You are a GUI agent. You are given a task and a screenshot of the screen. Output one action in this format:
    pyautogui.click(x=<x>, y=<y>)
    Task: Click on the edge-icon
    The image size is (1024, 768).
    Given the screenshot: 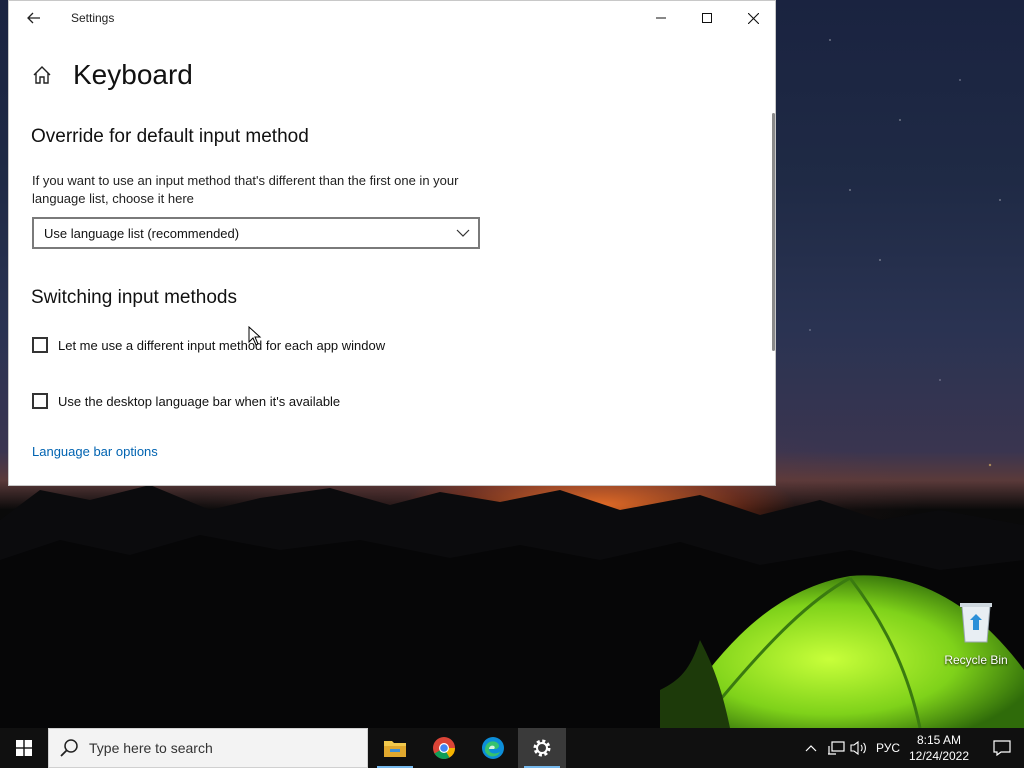 What is the action you would take?
    pyautogui.click(x=493, y=748)
    